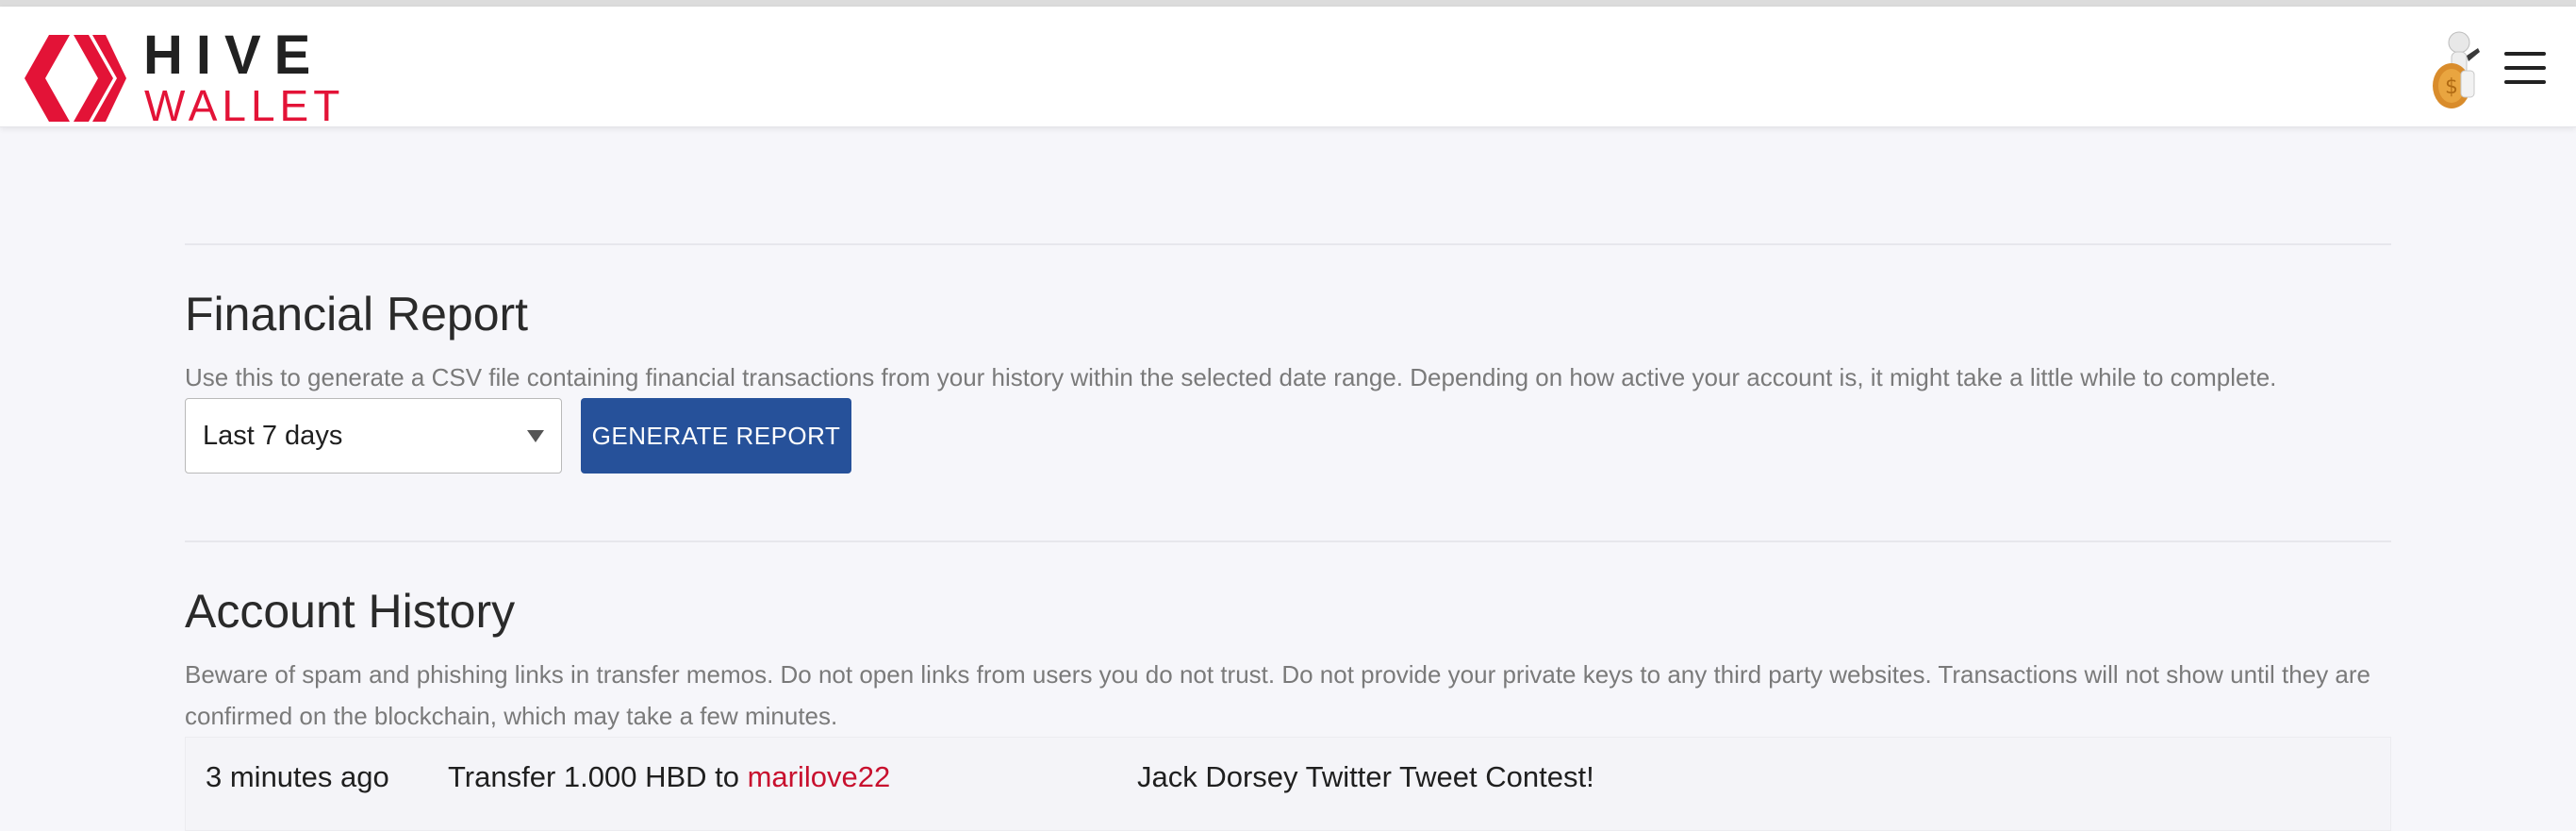  I want to click on row-operation-text: Transfer 1.000 HBD to, so click(598, 776).